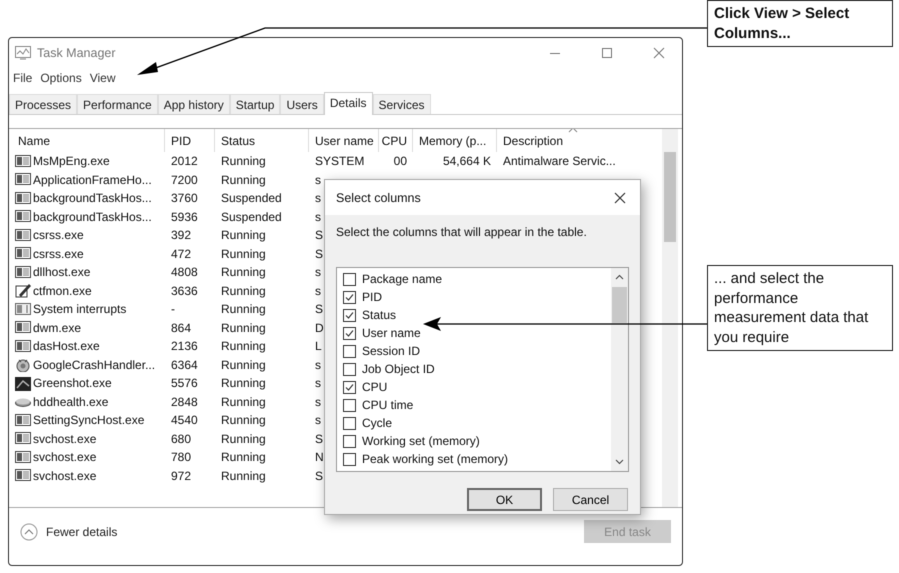 The width and height of the screenshot is (899, 573). Describe the element at coordinates (184, 346) in the screenshot. I see `table-cell: 2136` at that location.